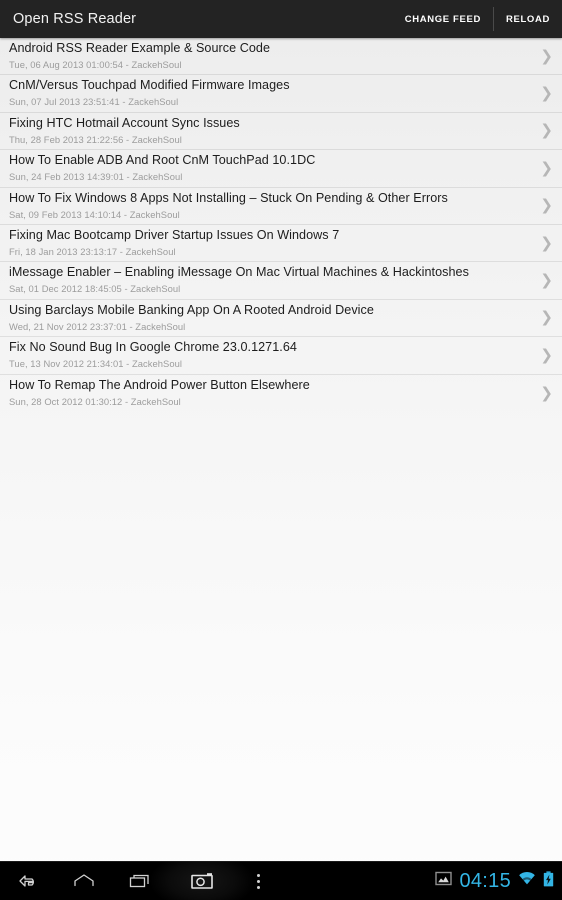  I want to click on home-button, so click(84, 881).